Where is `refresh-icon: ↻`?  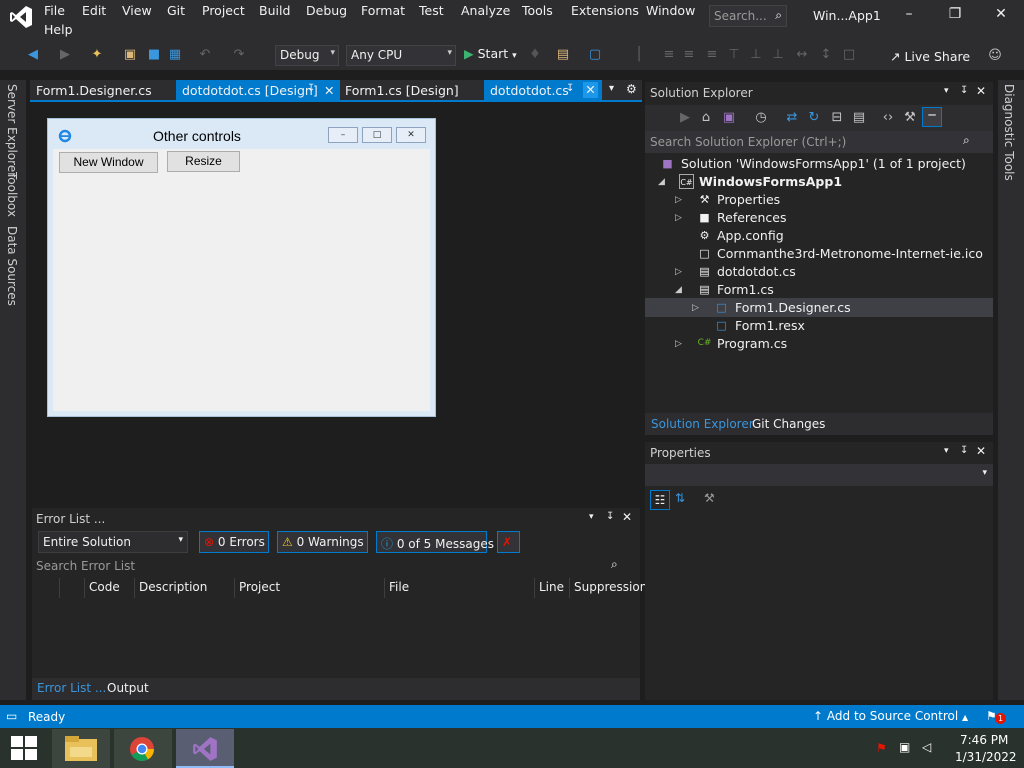 refresh-icon: ↻ is located at coordinates (814, 118).